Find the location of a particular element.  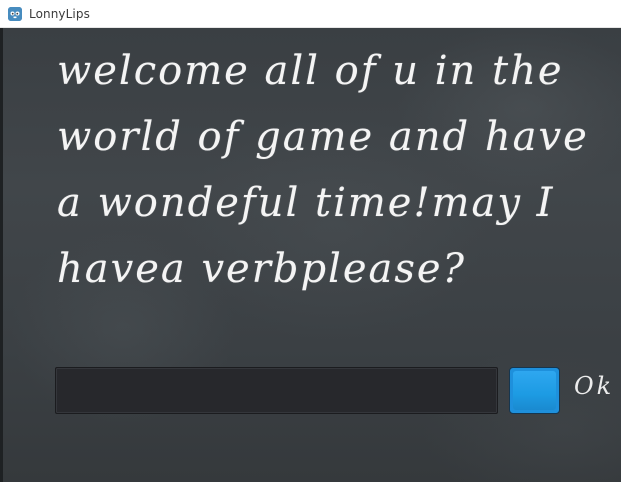

godot-icon is located at coordinates (15, 13).